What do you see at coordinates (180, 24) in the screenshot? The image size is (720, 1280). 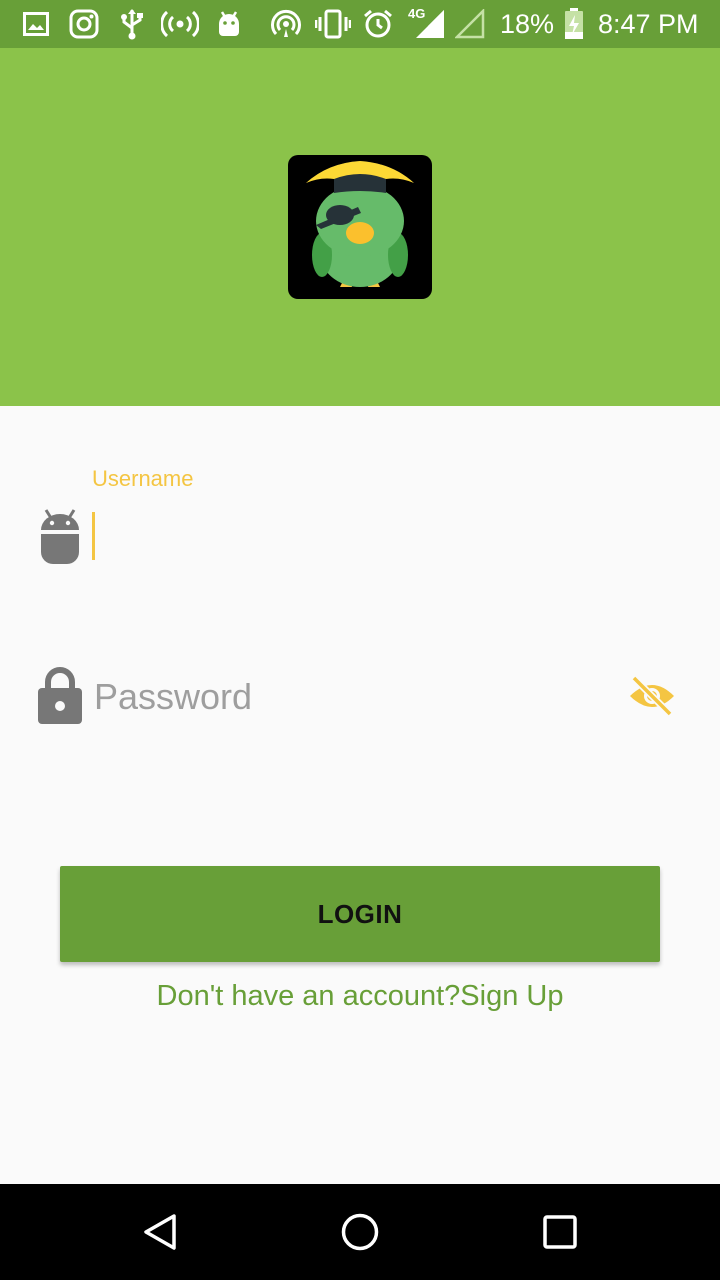 I see `hotspot-icon` at bounding box center [180, 24].